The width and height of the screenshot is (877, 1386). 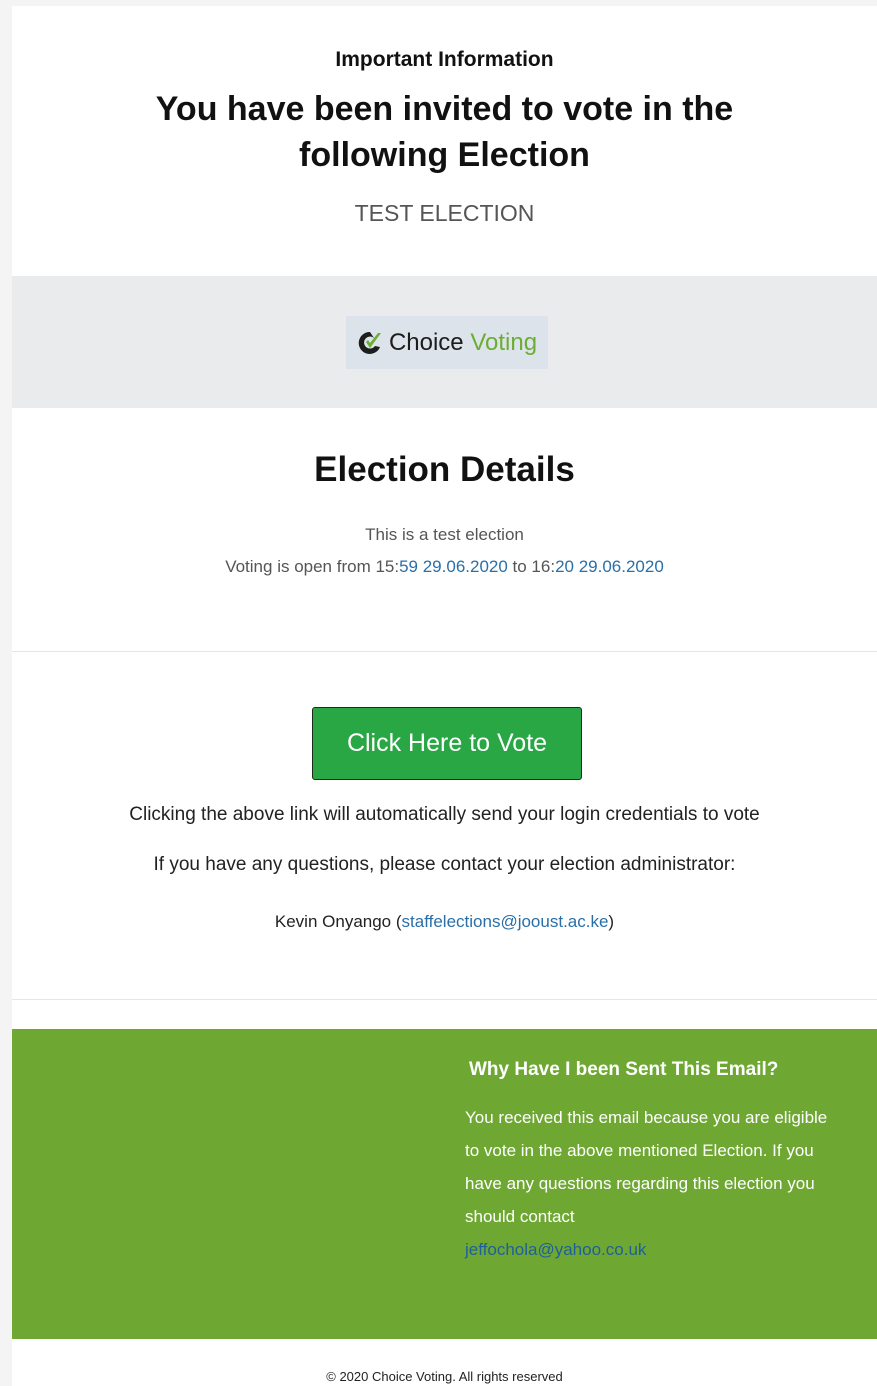 What do you see at coordinates (447, 743) in the screenshot?
I see `vote-button: Click Here to Vote` at bounding box center [447, 743].